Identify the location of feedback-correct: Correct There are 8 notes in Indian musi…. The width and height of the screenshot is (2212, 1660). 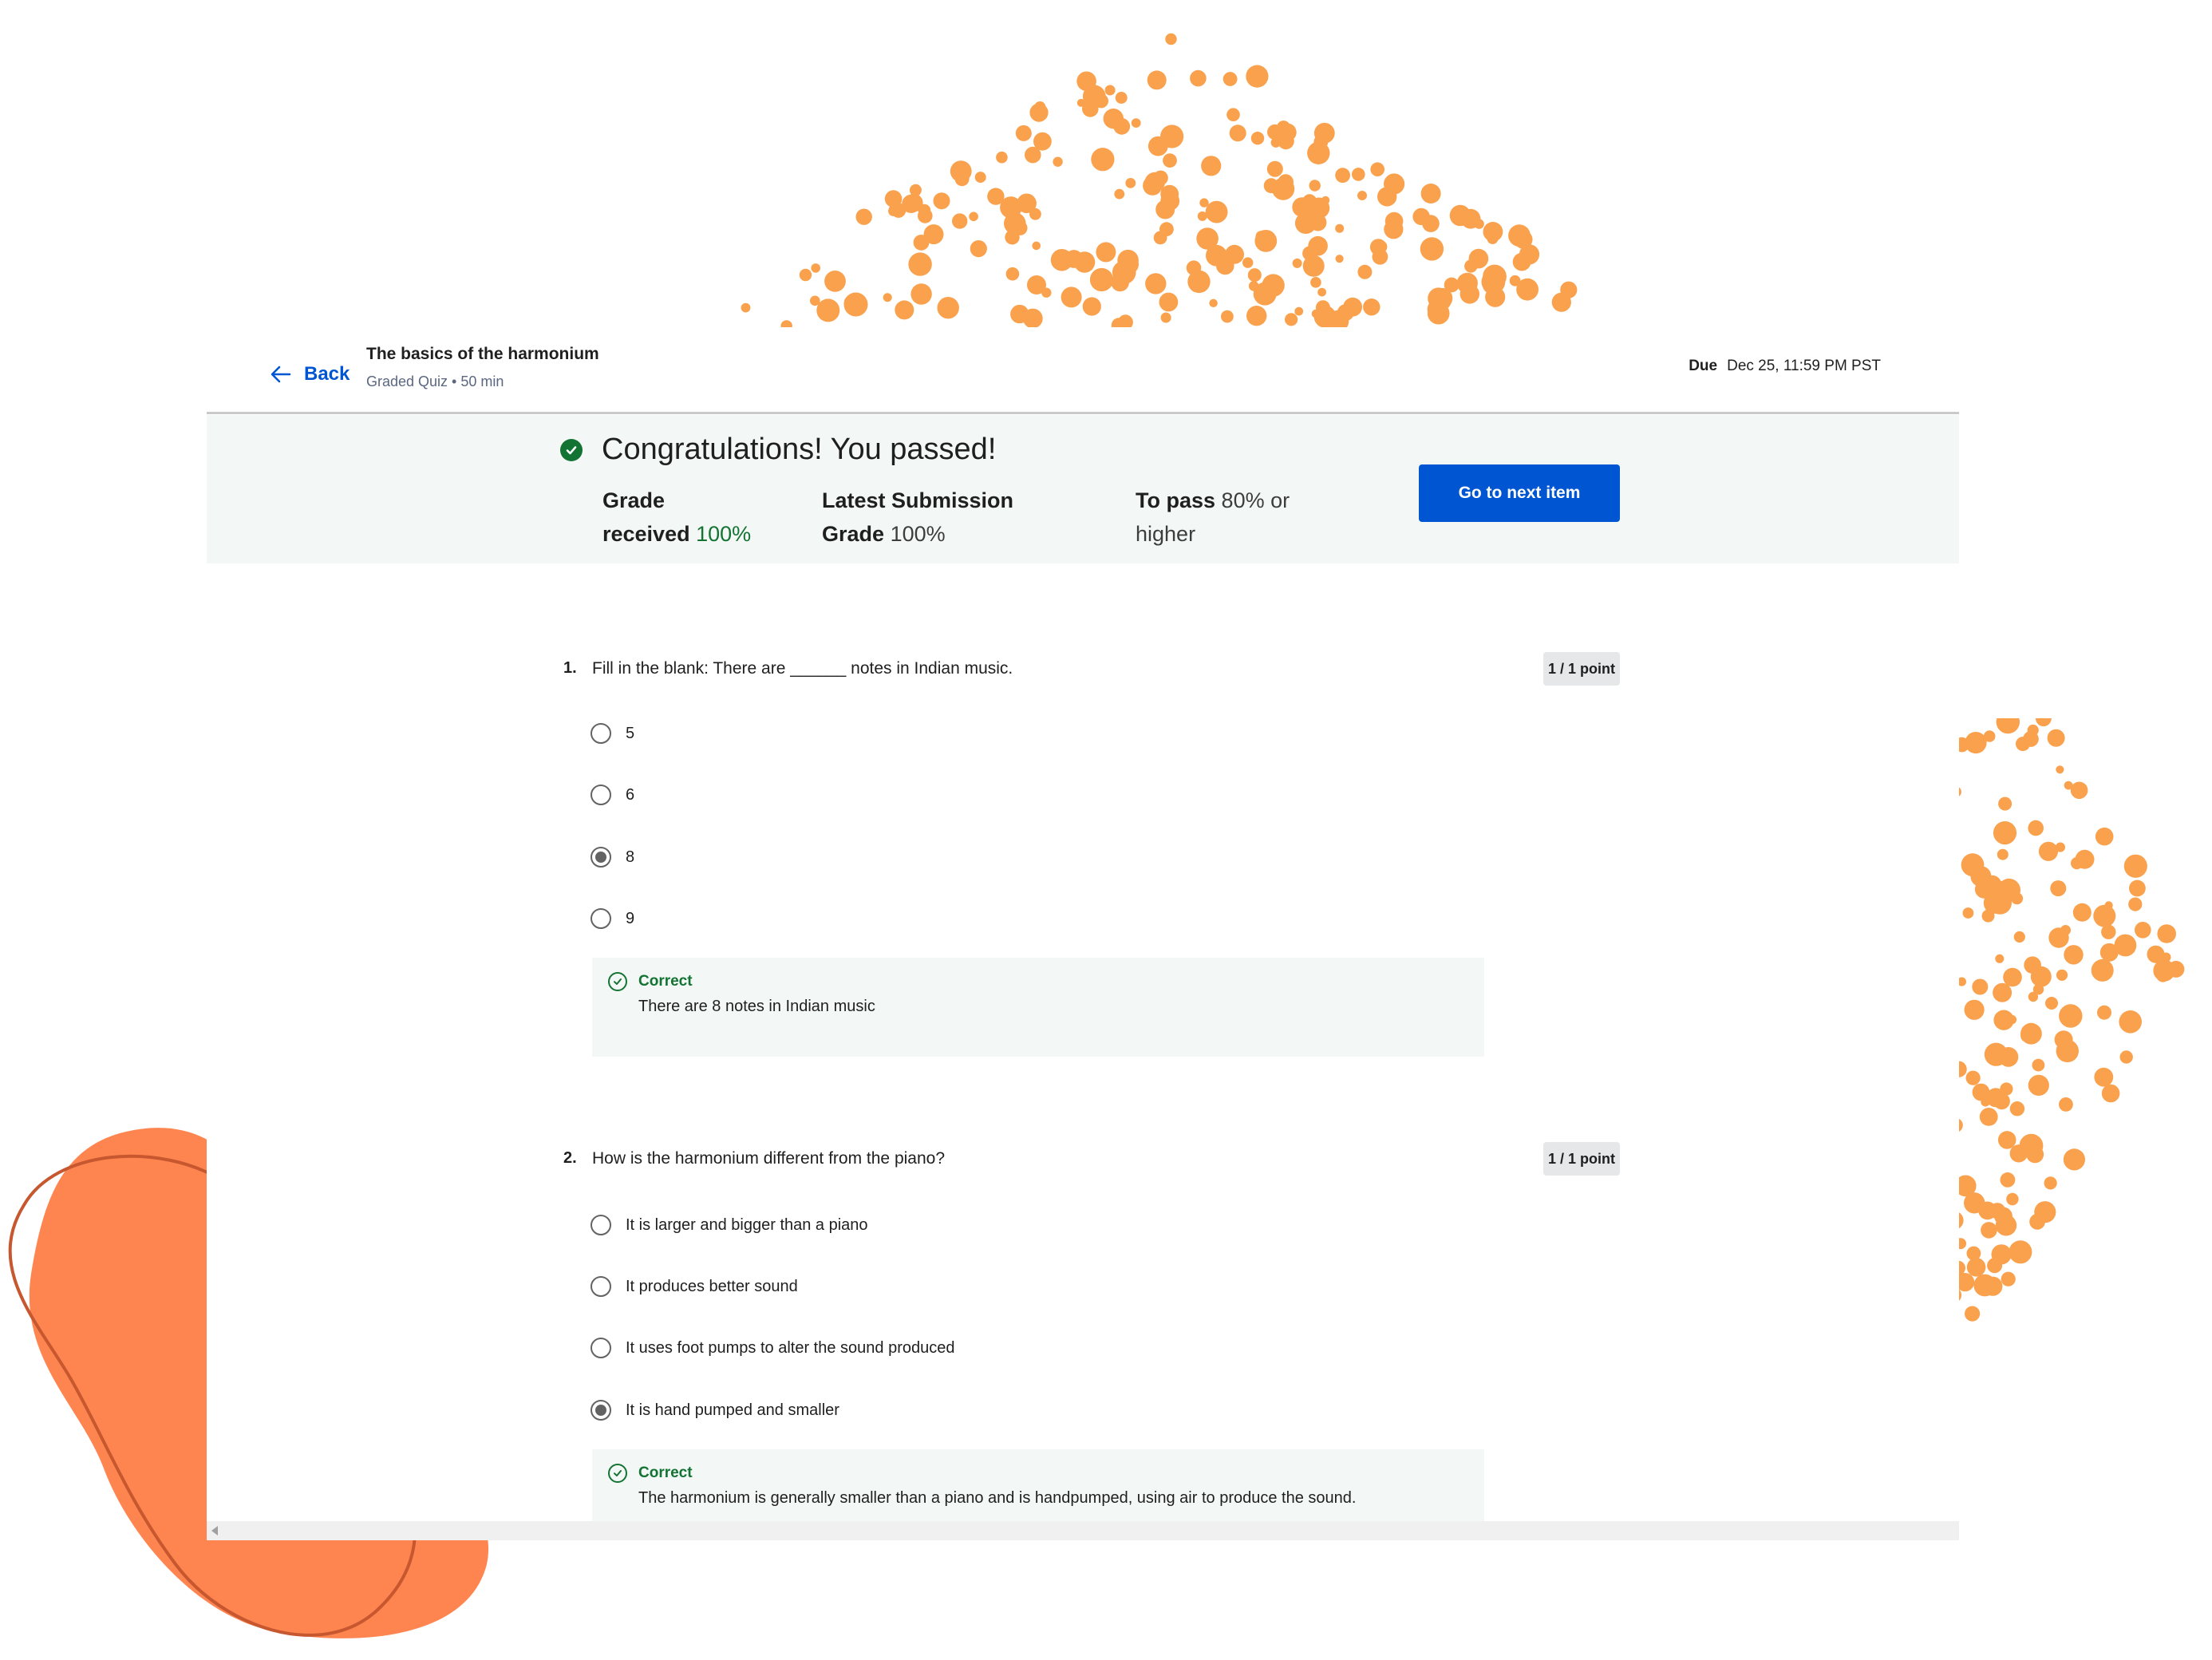
(1038, 1007).